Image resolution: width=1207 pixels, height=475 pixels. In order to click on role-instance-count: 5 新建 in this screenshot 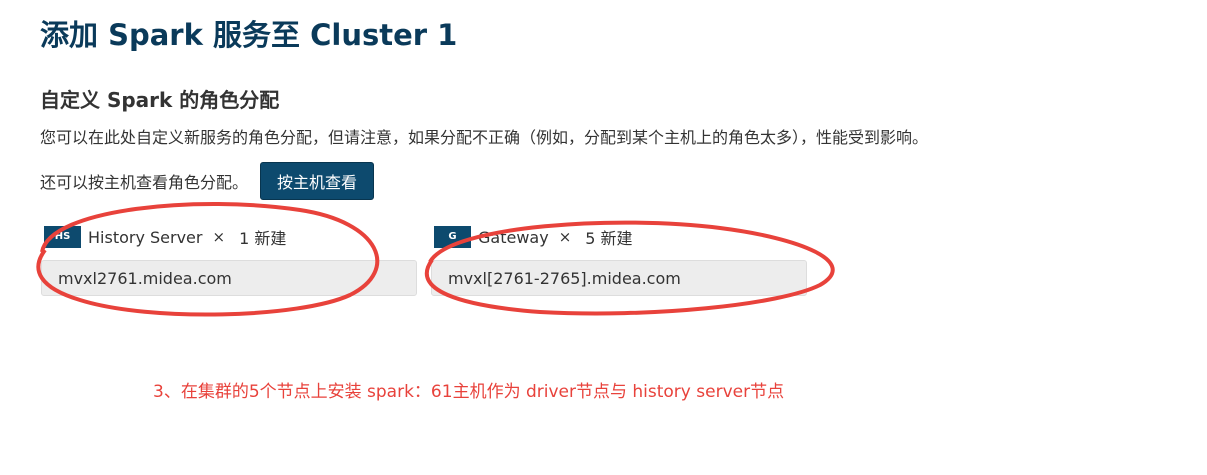, I will do `click(609, 238)`.